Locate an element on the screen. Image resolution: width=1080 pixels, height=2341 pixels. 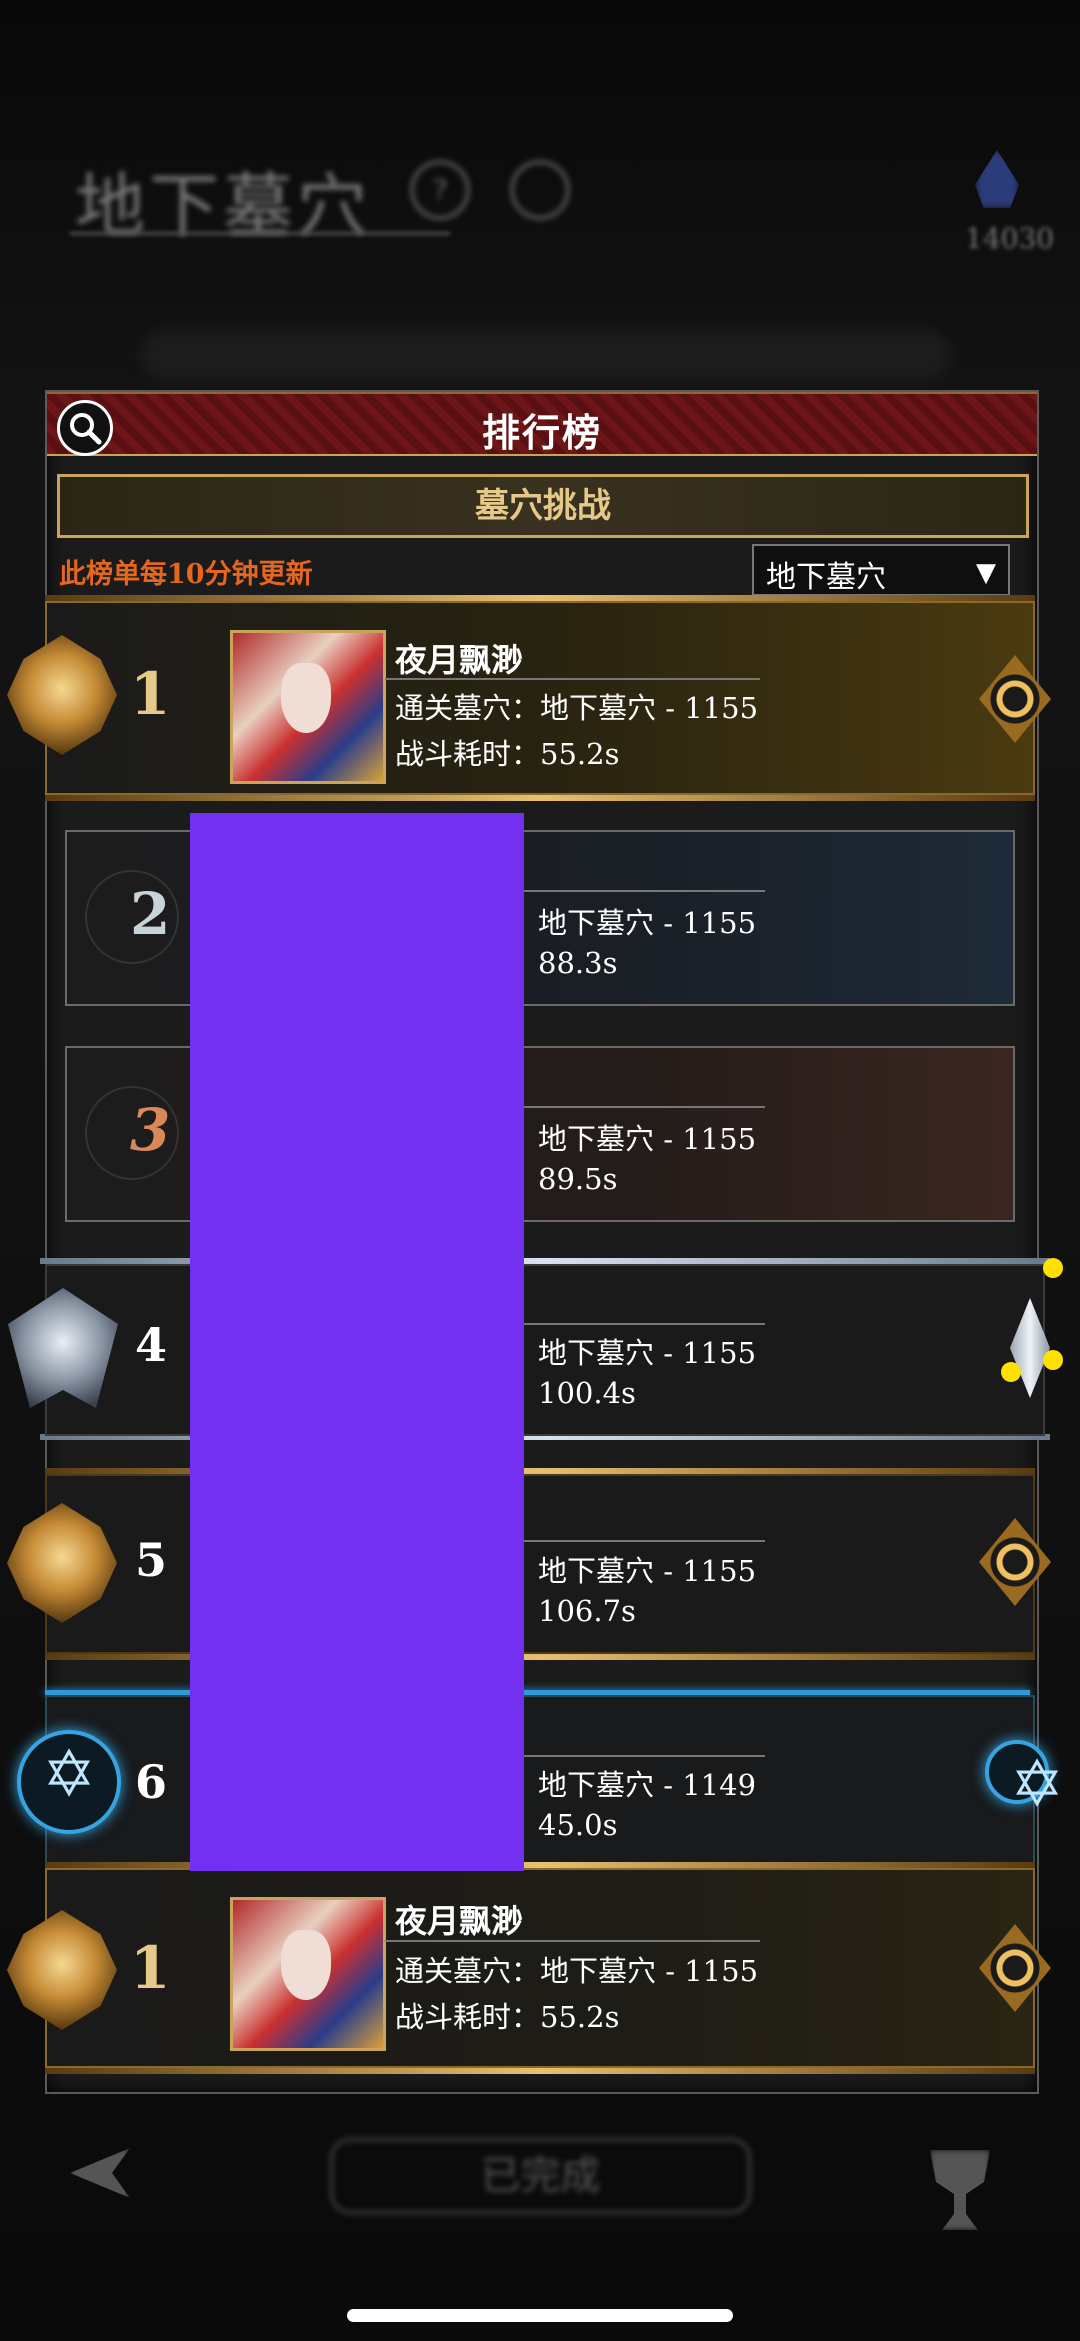
leaderboard-row-4: 4 地下墓穴 - 1155 100.4s is located at coordinates (534, 1349).